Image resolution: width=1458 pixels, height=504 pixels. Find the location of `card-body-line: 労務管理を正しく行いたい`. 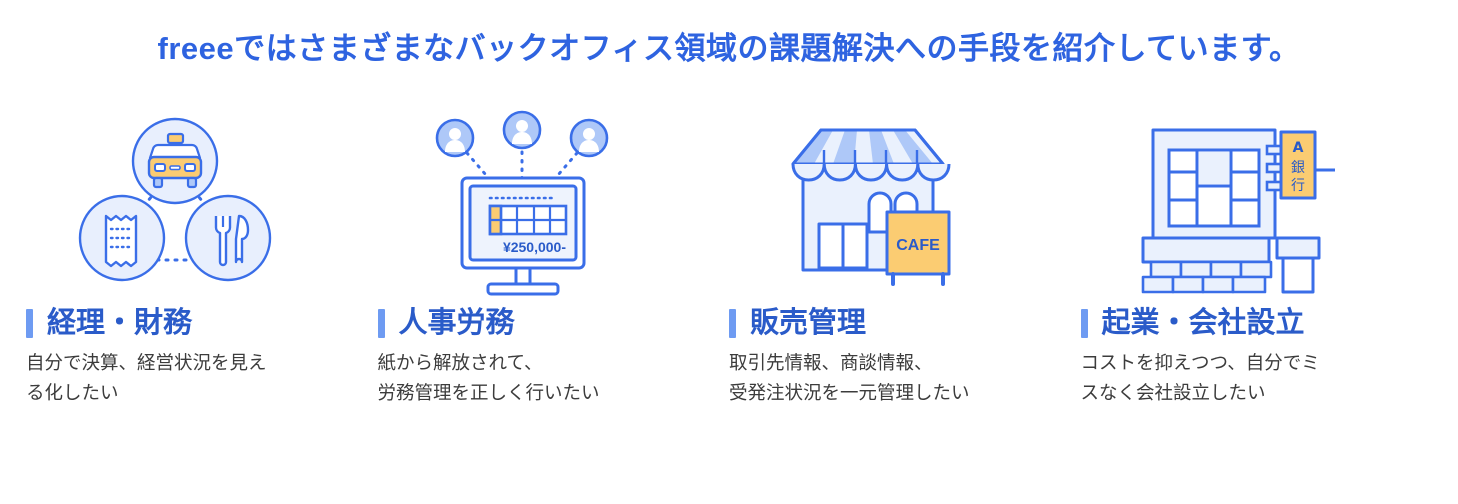

card-body-line: 労務管理を正しく行いたい is located at coordinates (488, 393).